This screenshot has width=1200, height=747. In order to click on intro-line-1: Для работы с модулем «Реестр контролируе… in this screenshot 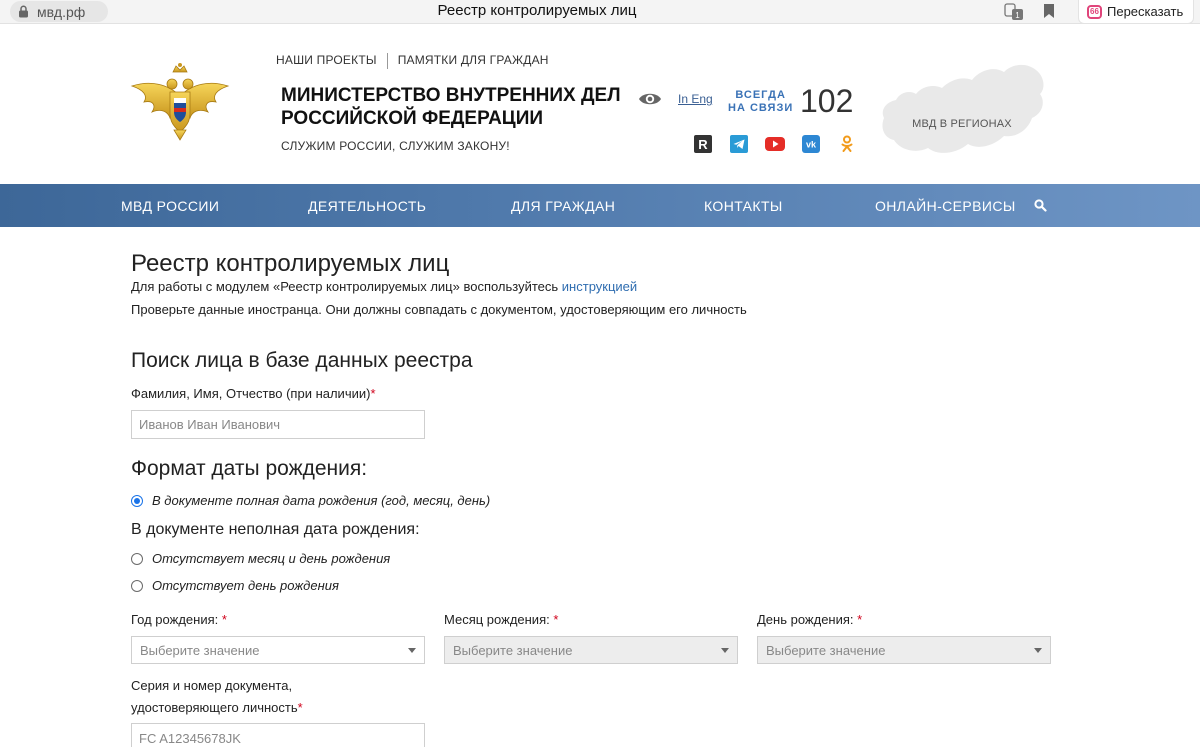, I will do `click(384, 286)`.